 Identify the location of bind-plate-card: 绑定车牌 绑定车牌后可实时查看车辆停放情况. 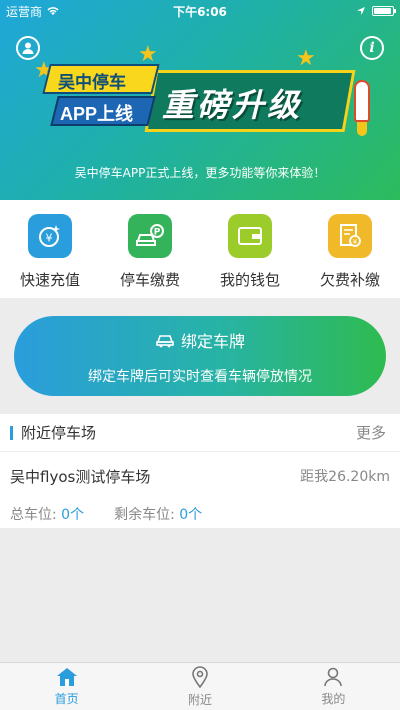
(200, 356).